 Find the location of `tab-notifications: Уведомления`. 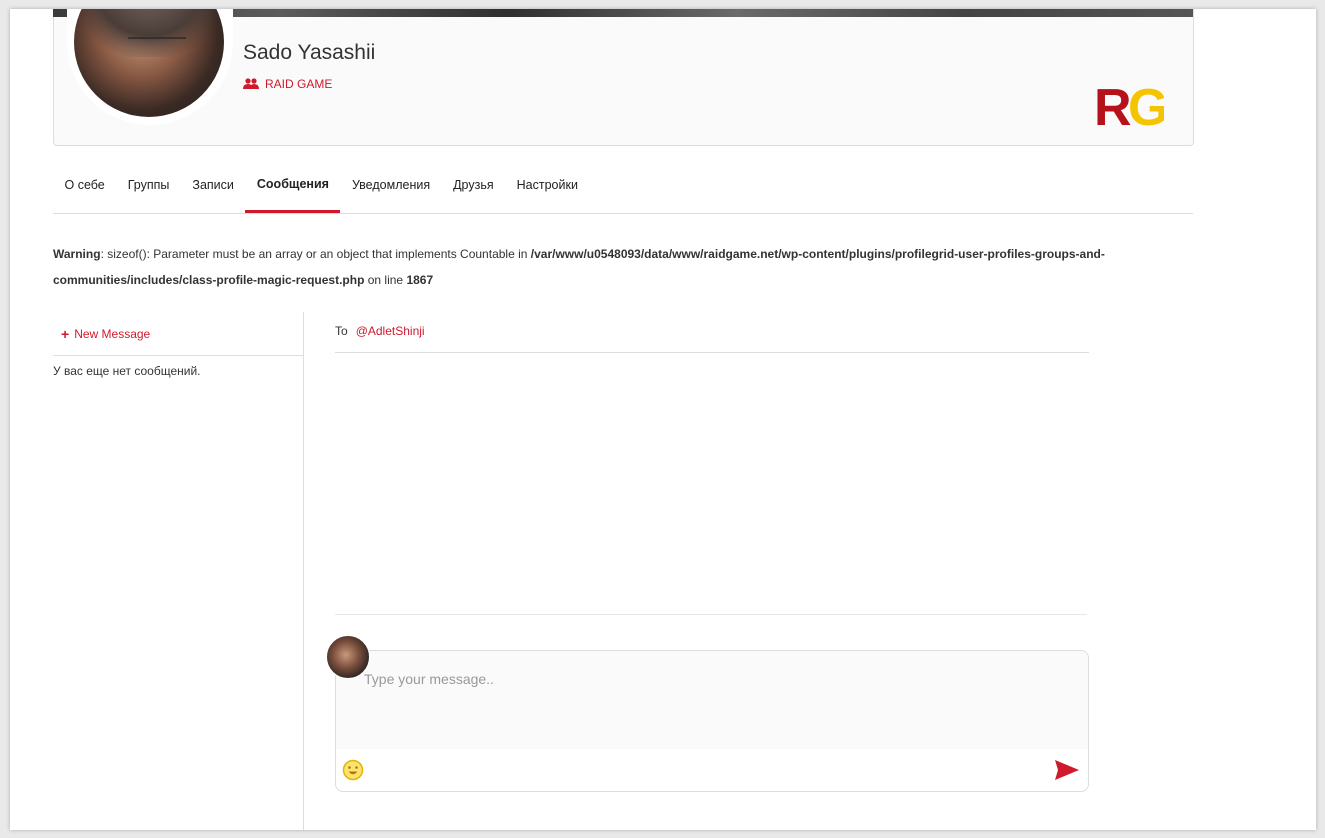

tab-notifications: Уведомления is located at coordinates (390, 185).